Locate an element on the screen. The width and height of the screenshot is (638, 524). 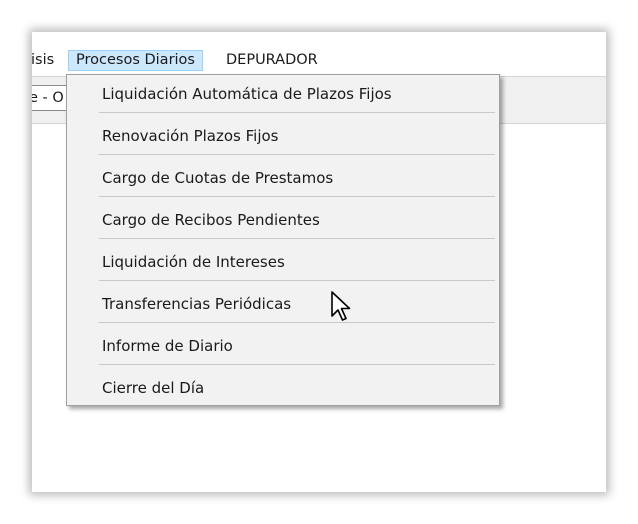
menu-depurador: DEPURADOR is located at coordinates (272, 60).